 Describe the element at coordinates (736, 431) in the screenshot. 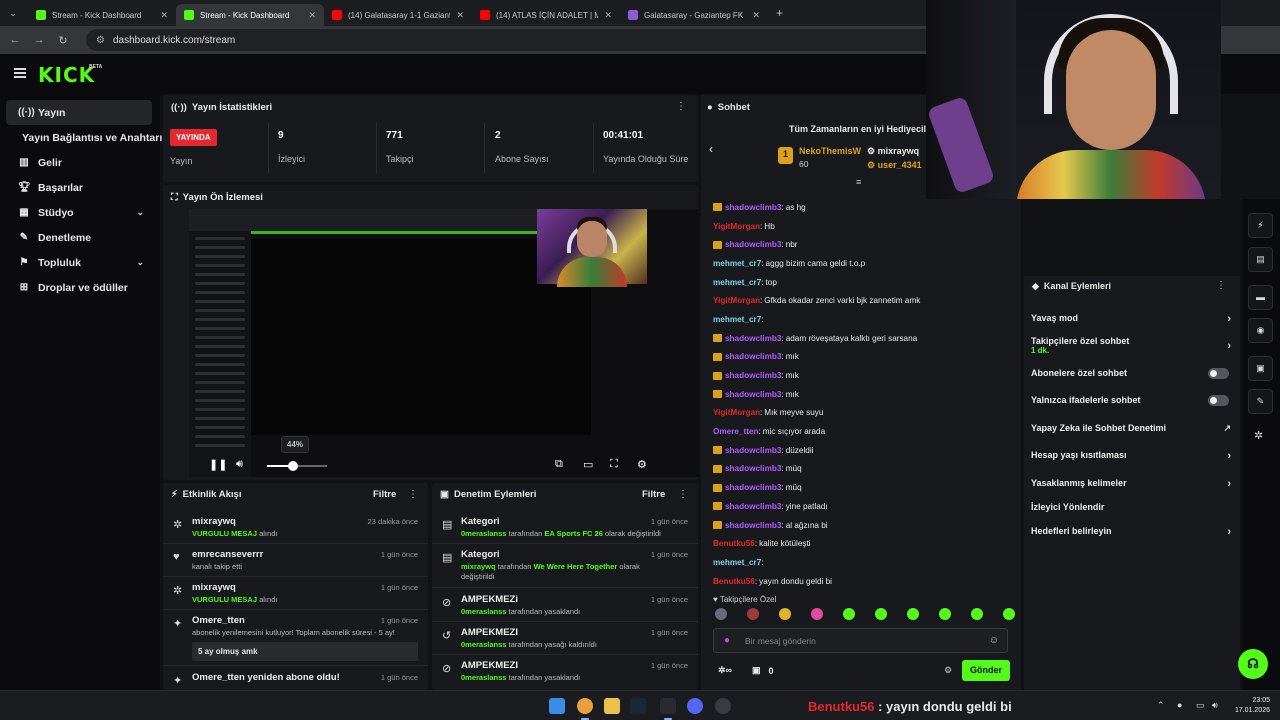

I see `chat-username: Omere_tten` at that location.